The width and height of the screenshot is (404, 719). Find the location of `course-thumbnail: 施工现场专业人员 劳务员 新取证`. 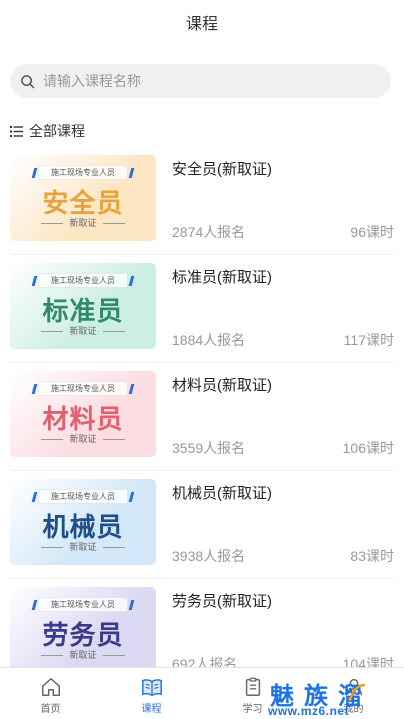

course-thumbnail: 施工现场专业人员 劳务员 新取证 is located at coordinates (83, 630).